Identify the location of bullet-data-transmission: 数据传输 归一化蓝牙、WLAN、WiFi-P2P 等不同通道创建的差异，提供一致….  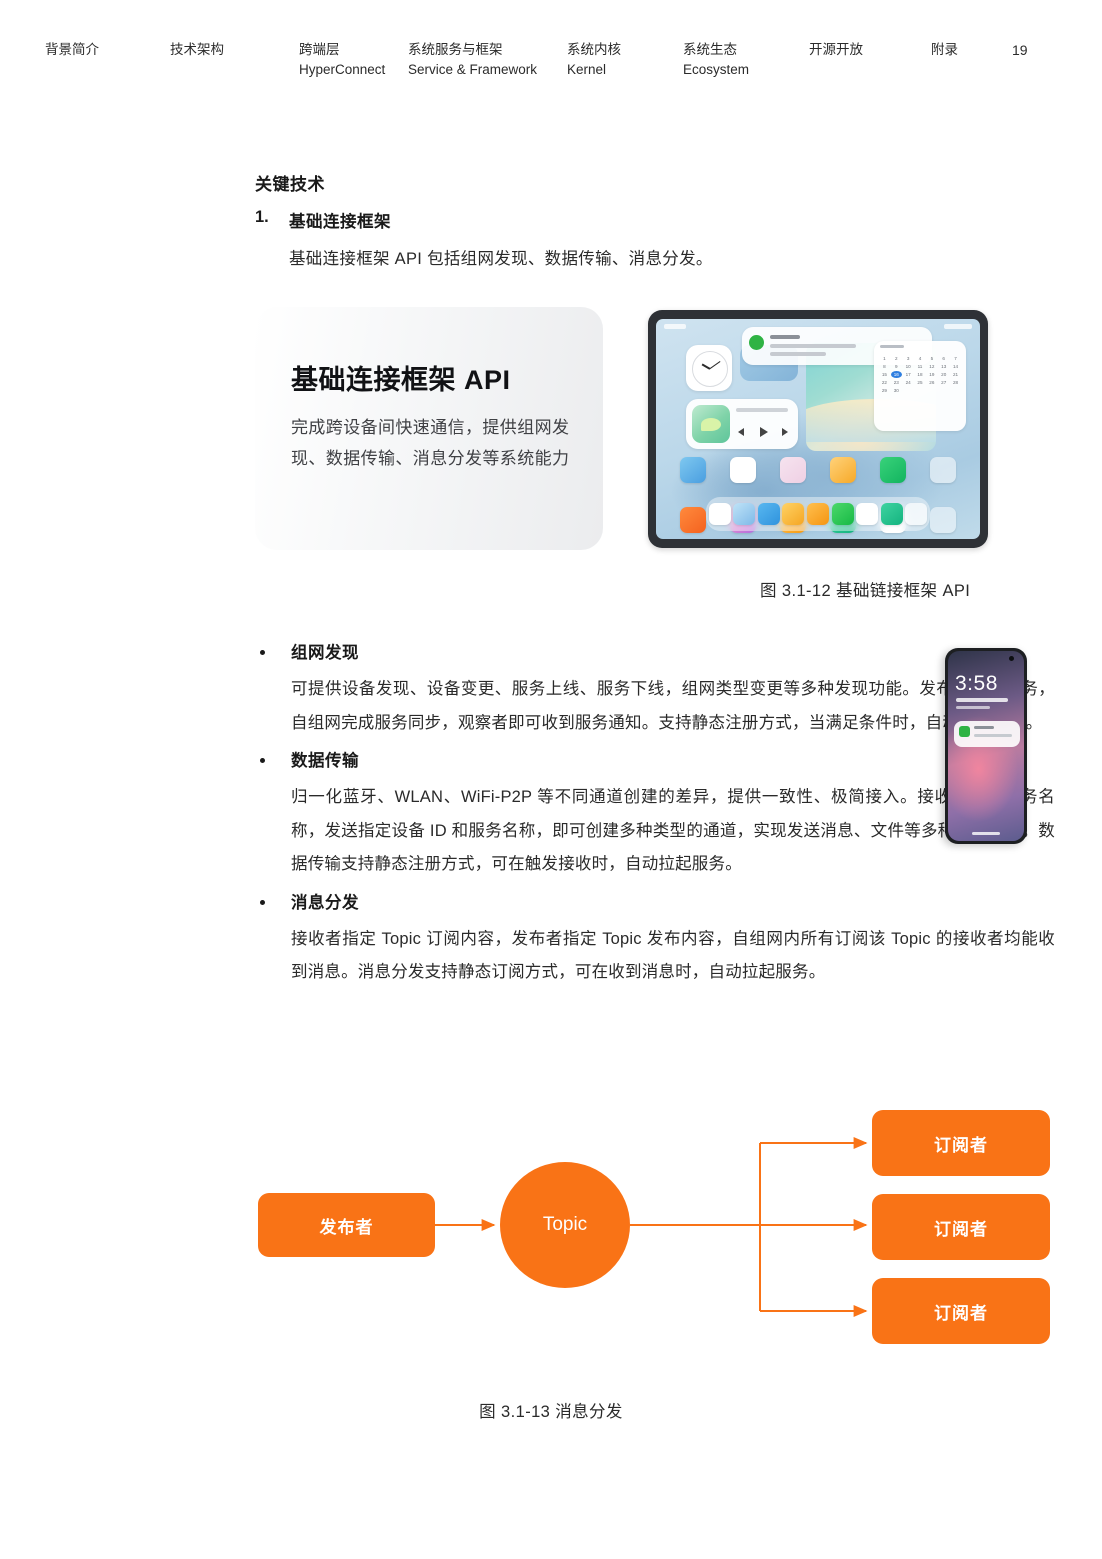
(655, 815).